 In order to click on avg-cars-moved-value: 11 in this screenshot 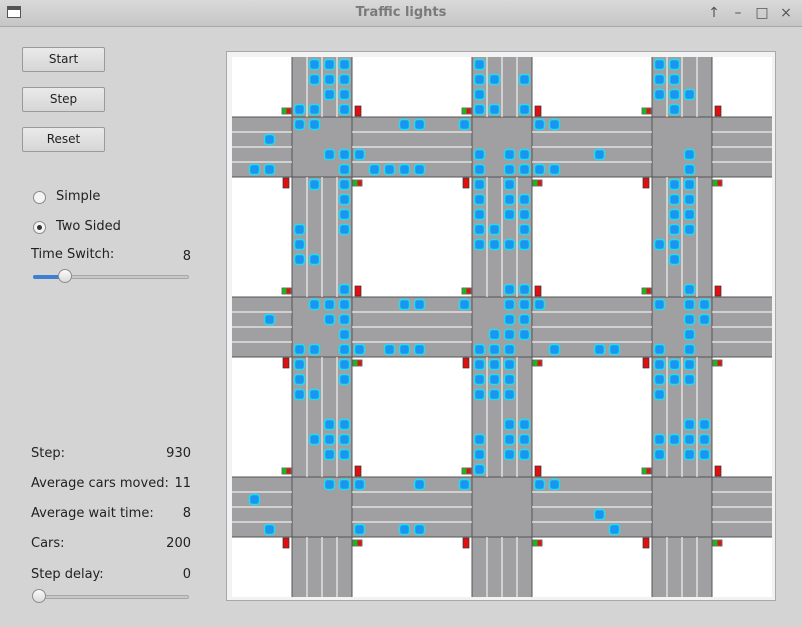, I will do `click(182, 483)`.